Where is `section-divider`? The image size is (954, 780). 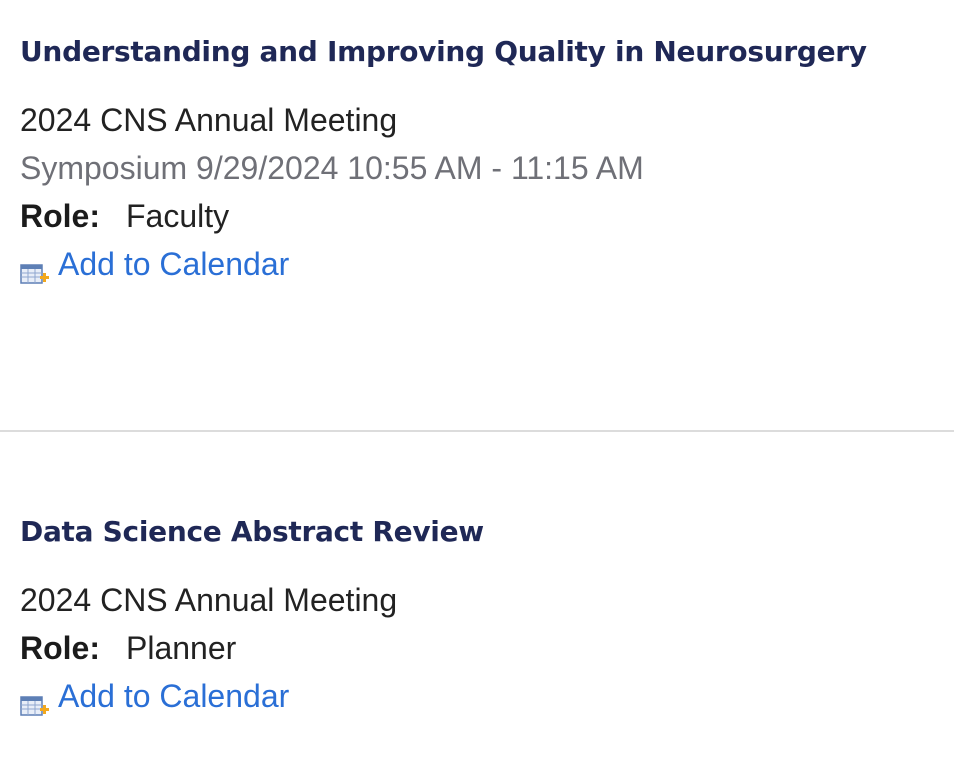 section-divider is located at coordinates (477, 431).